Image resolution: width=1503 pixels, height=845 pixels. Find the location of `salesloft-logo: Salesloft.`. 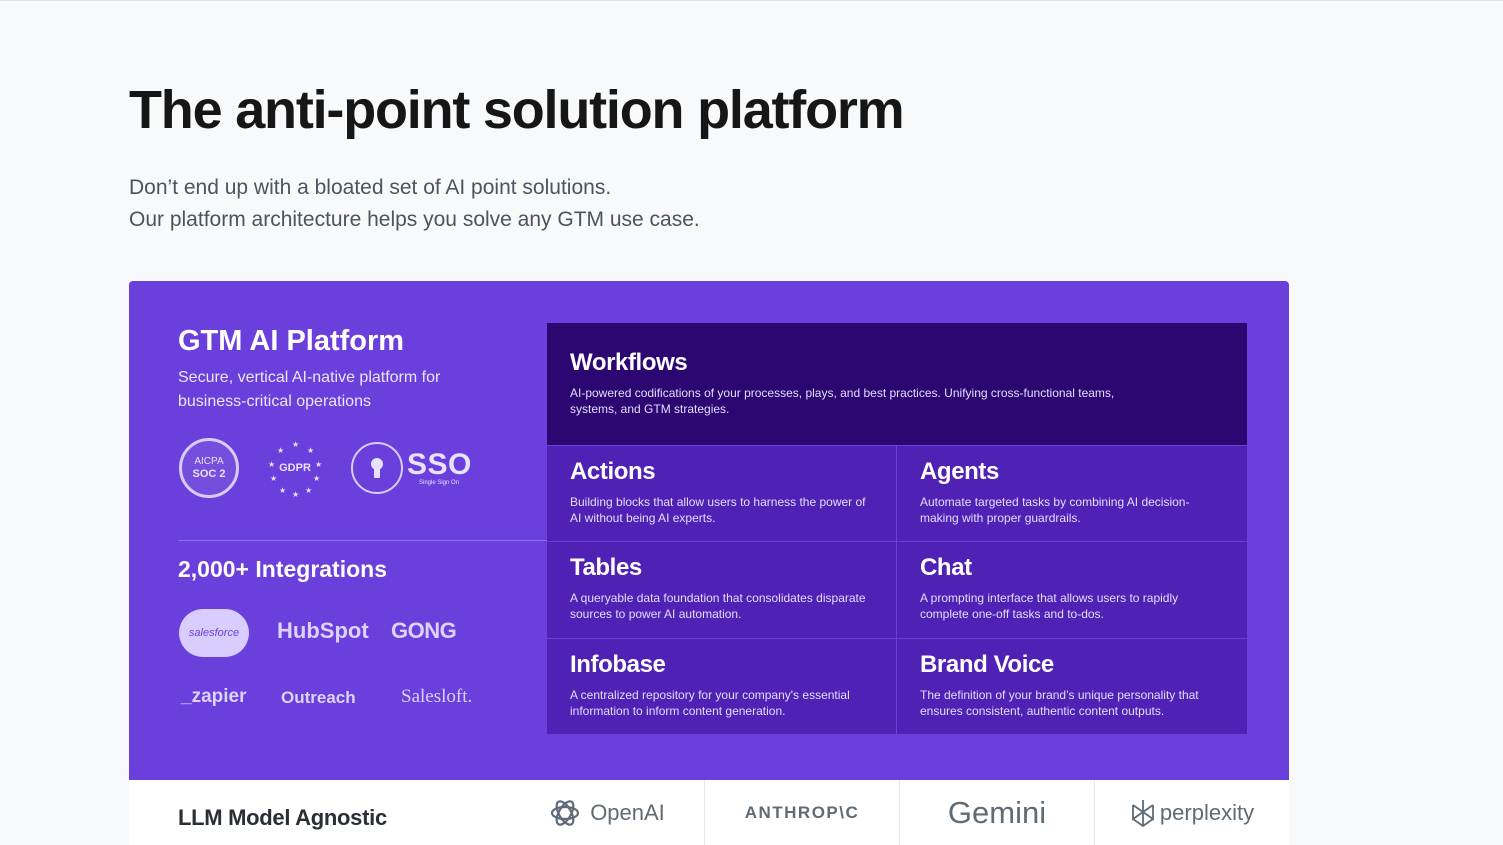

salesloft-logo: Salesloft. is located at coordinates (437, 696).